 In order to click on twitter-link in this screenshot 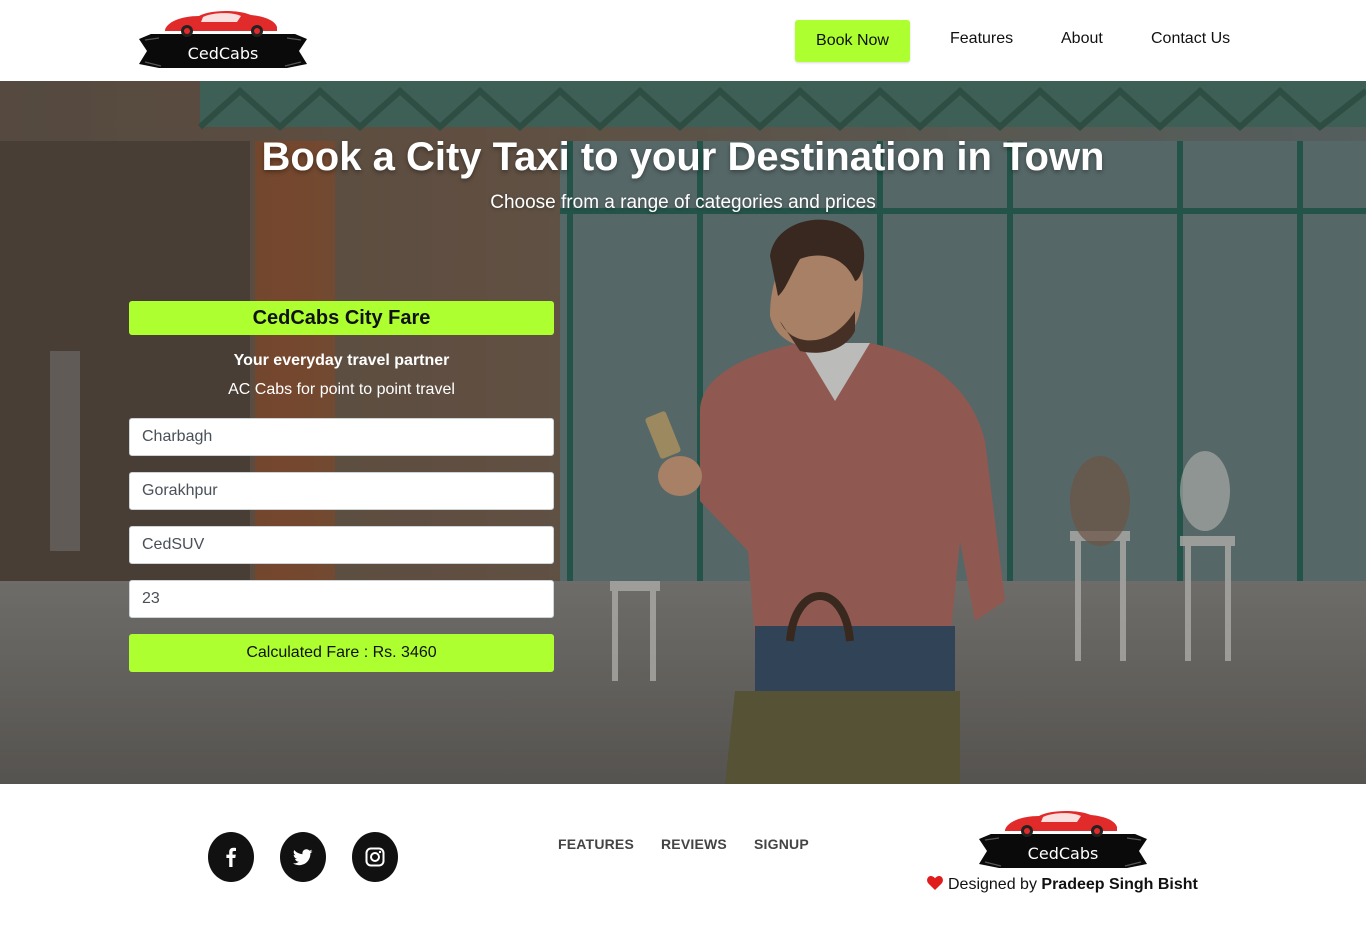, I will do `click(303, 857)`.